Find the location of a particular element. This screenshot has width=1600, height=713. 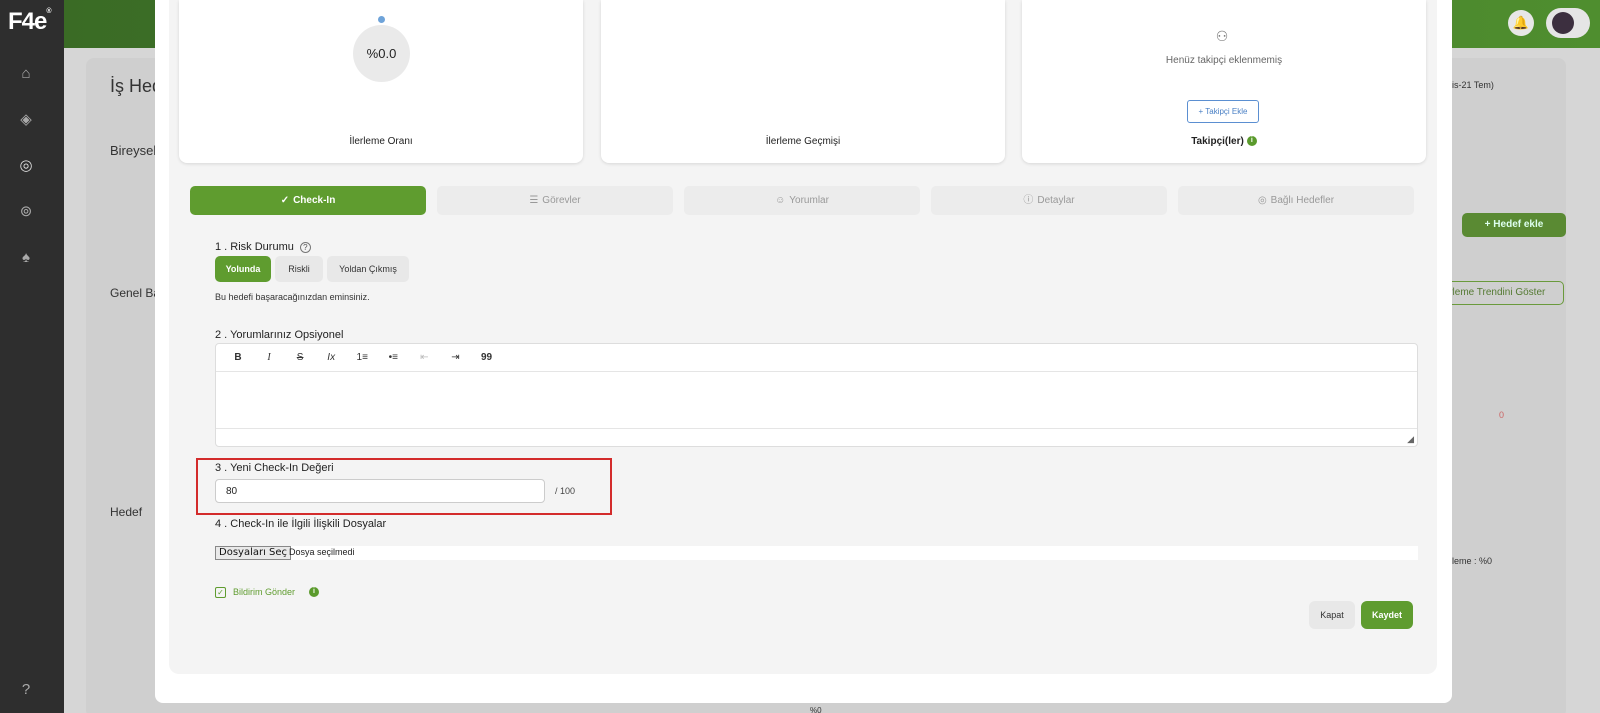

editor-toolbar: B I S Ix 1≡ •≡ ⇤ ⇥ 99 is located at coordinates (816, 358).